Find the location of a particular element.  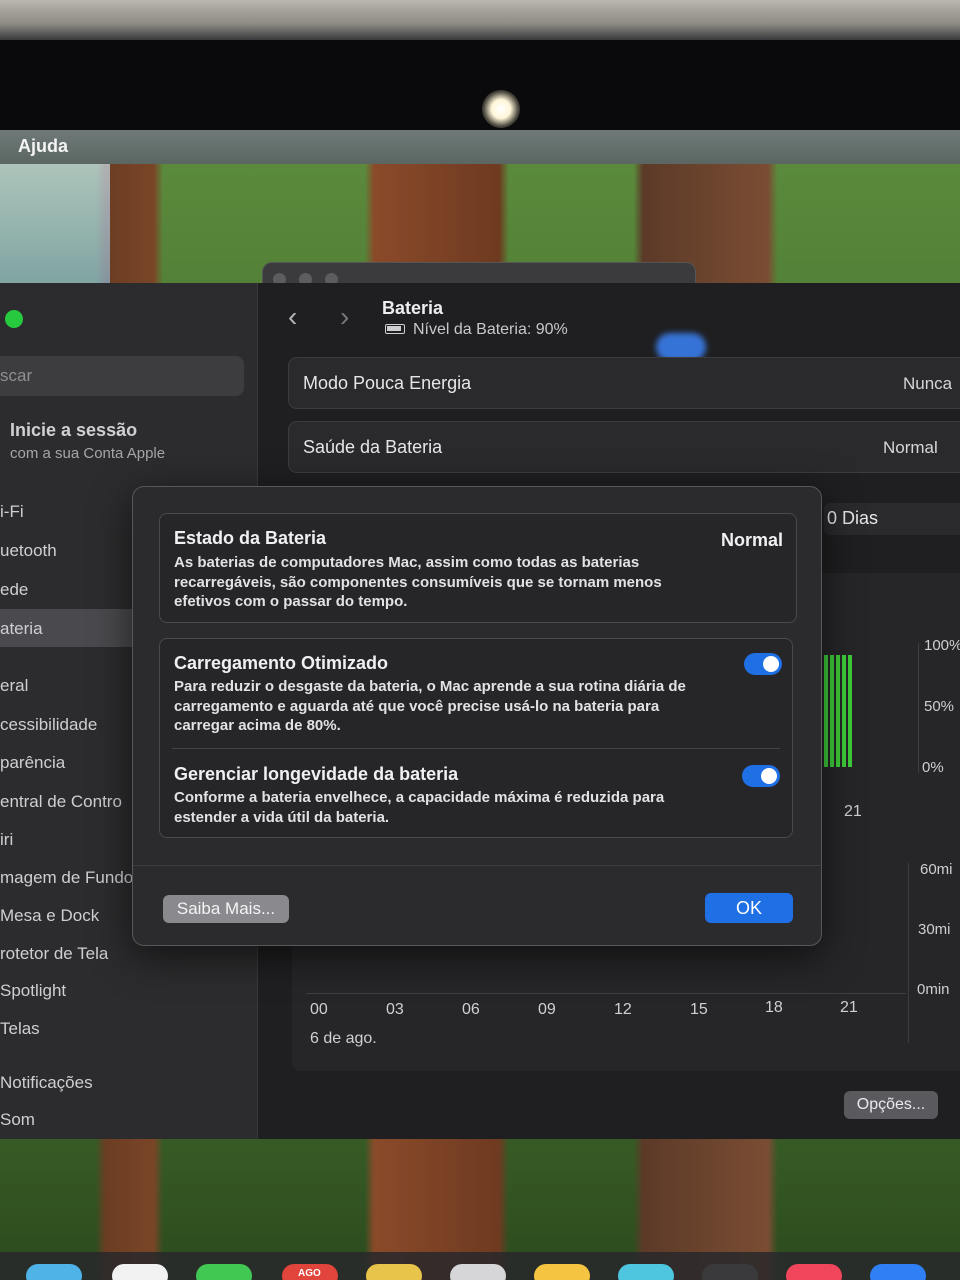

menu-help: Ajuda is located at coordinates (43, 146).